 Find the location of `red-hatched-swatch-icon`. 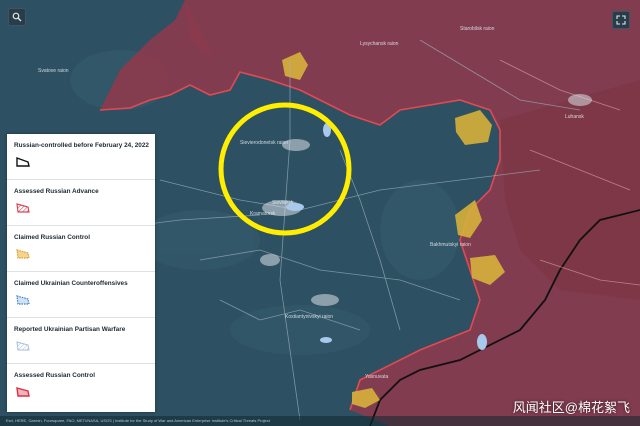

red-hatched-swatch-icon is located at coordinates (23, 208).